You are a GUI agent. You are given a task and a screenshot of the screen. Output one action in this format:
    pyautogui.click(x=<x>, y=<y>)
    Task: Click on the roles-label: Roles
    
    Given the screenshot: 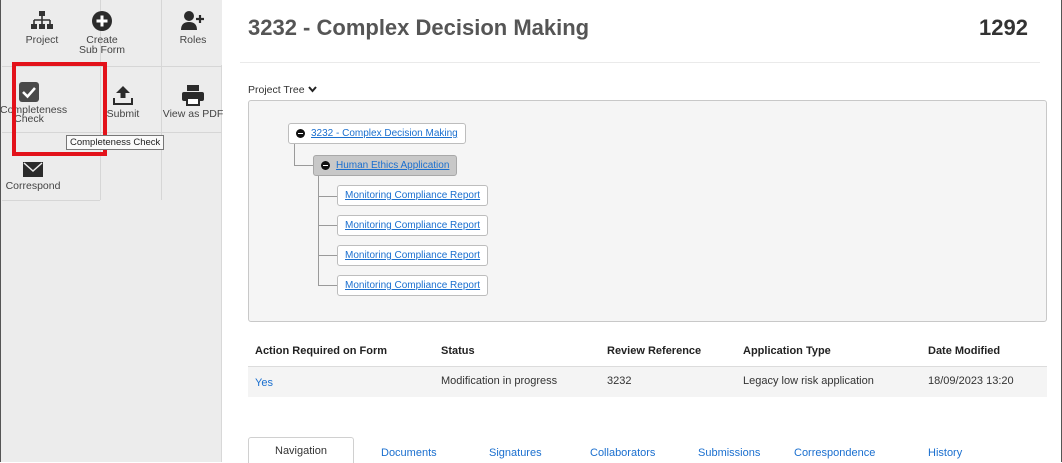 What is the action you would take?
    pyautogui.click(x=193, y=40)
    